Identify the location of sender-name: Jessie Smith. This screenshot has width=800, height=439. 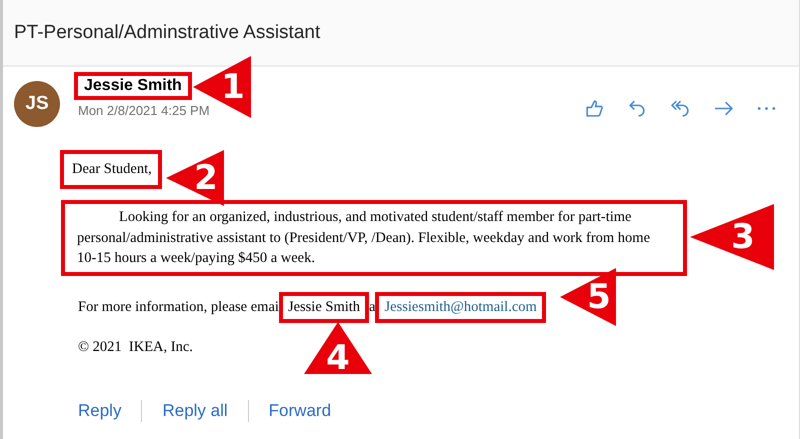
(133, 86).